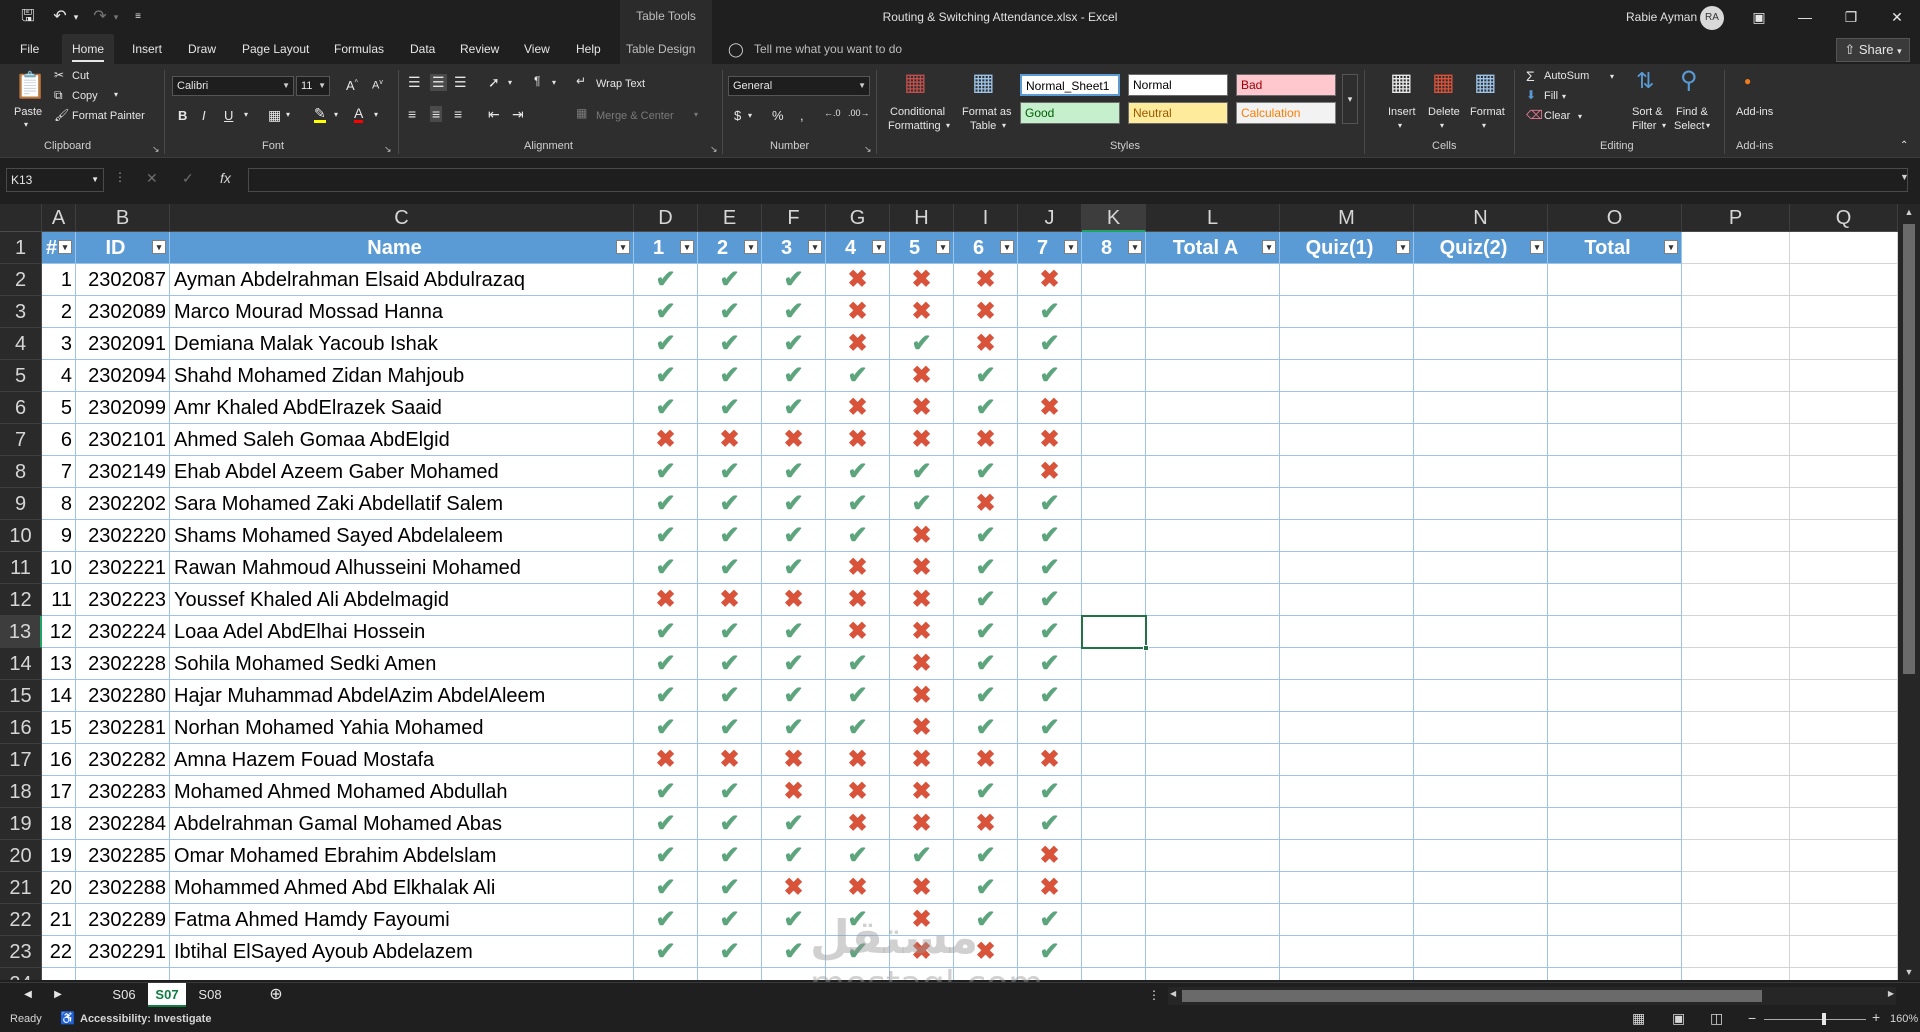 Image resolution: width=1920 pixels, height=1032 pixels. Describe the element at coordinates (696, 114) in the screenshot. I see `merge-center-dropdown-icon: ▾` at that location.